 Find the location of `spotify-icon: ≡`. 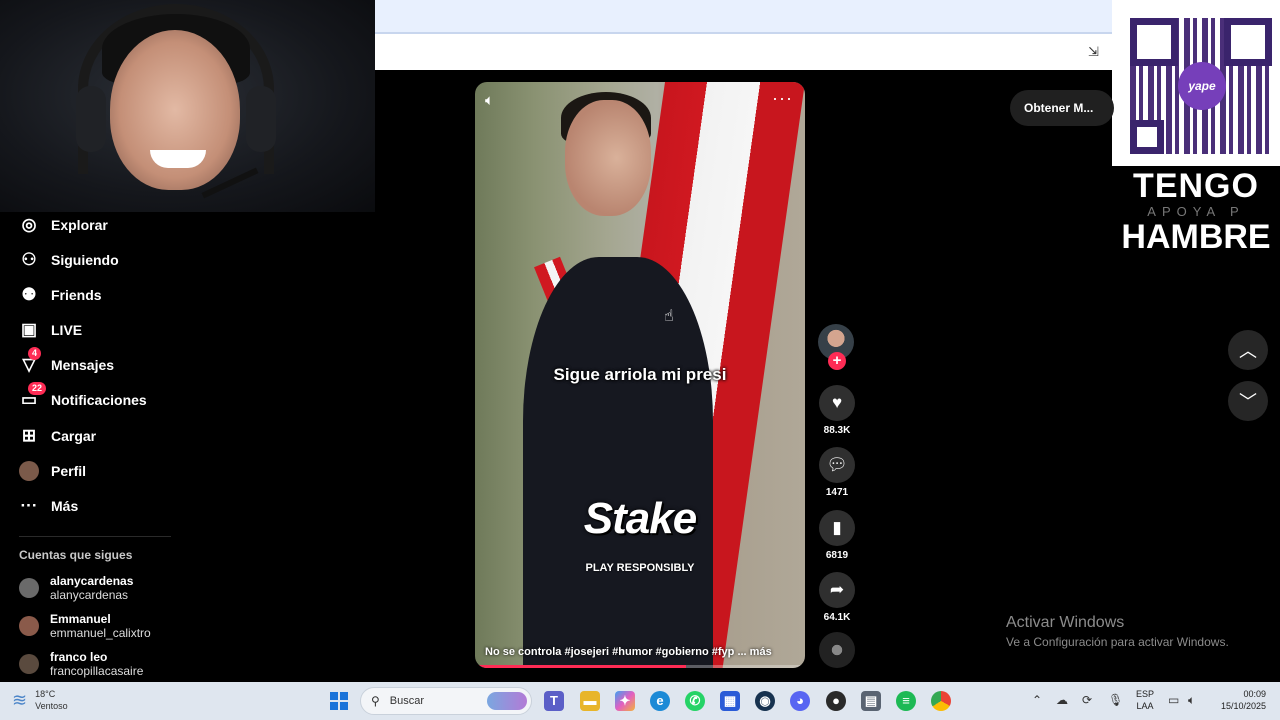

spotify-icon: ≡ is located at coordinates (906, 701).